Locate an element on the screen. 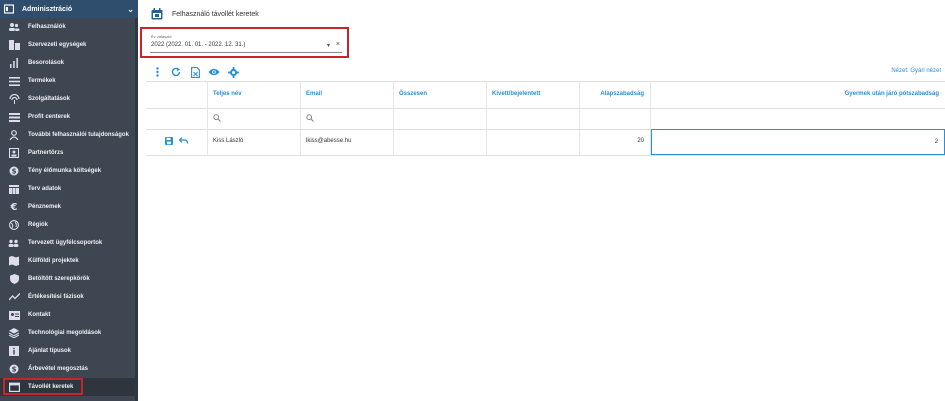 The image size is (945, 401). sidebar-item-tervezett-ugyfelcsoportok: Tervezett ügyfélcsoportok is located at coordinates (69, 243).